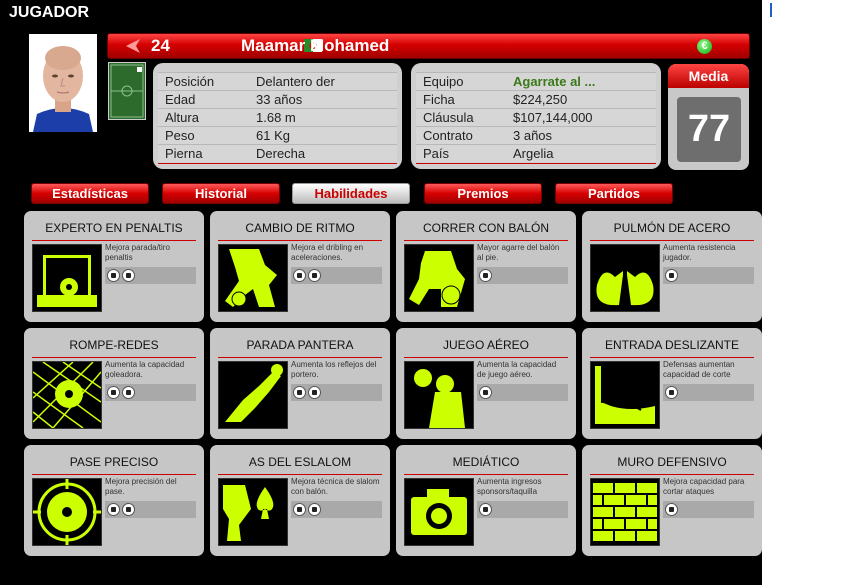 This screenshot has width=850, height=585. Describe the element at coordinates (90, 193) in the screenshot. I see `tab-estadisticas: Estadísticas` at that location.